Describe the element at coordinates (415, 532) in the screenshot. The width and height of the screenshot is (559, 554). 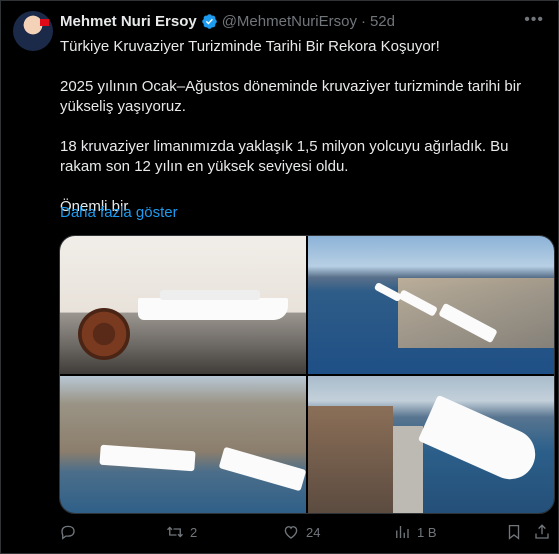
I see `views-button: 1 B` at that location.